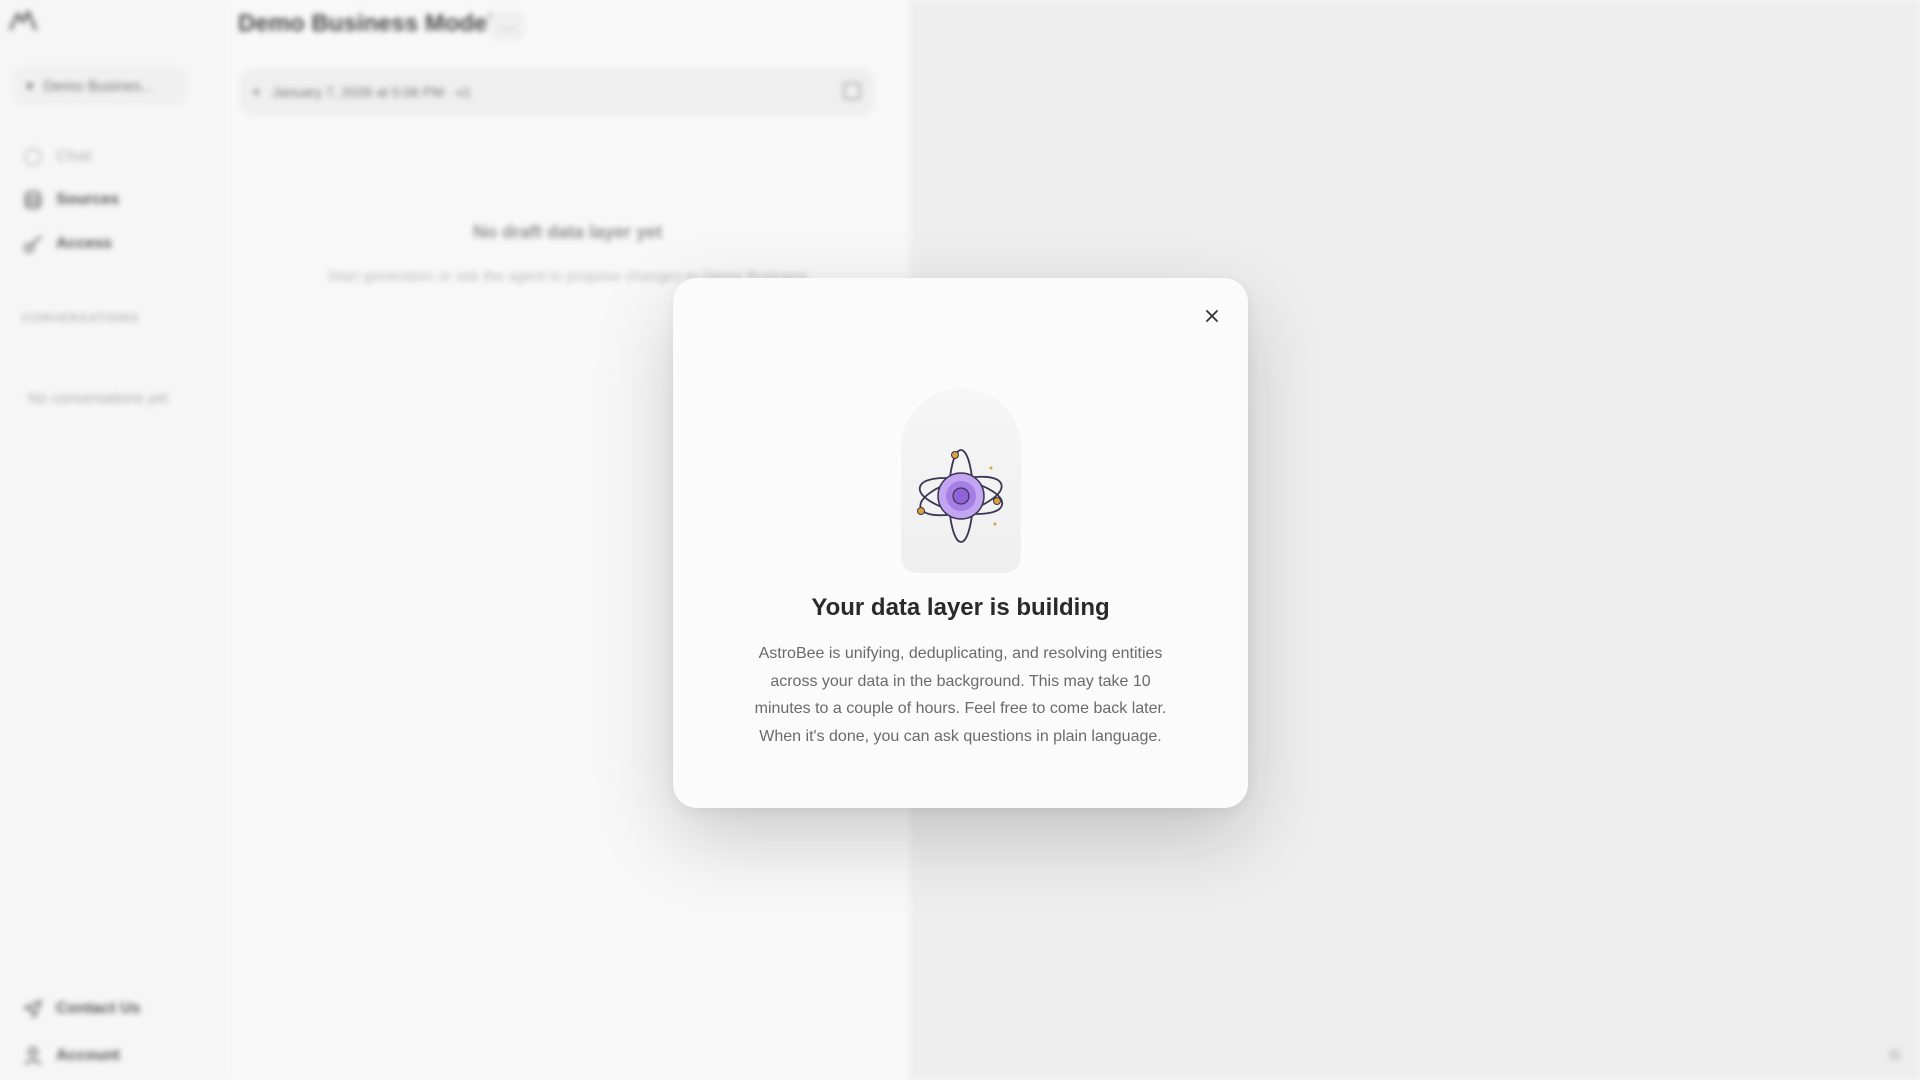 This screenshot has height=1080, width=1920. I want to click on close-button, so click(1212, 316).